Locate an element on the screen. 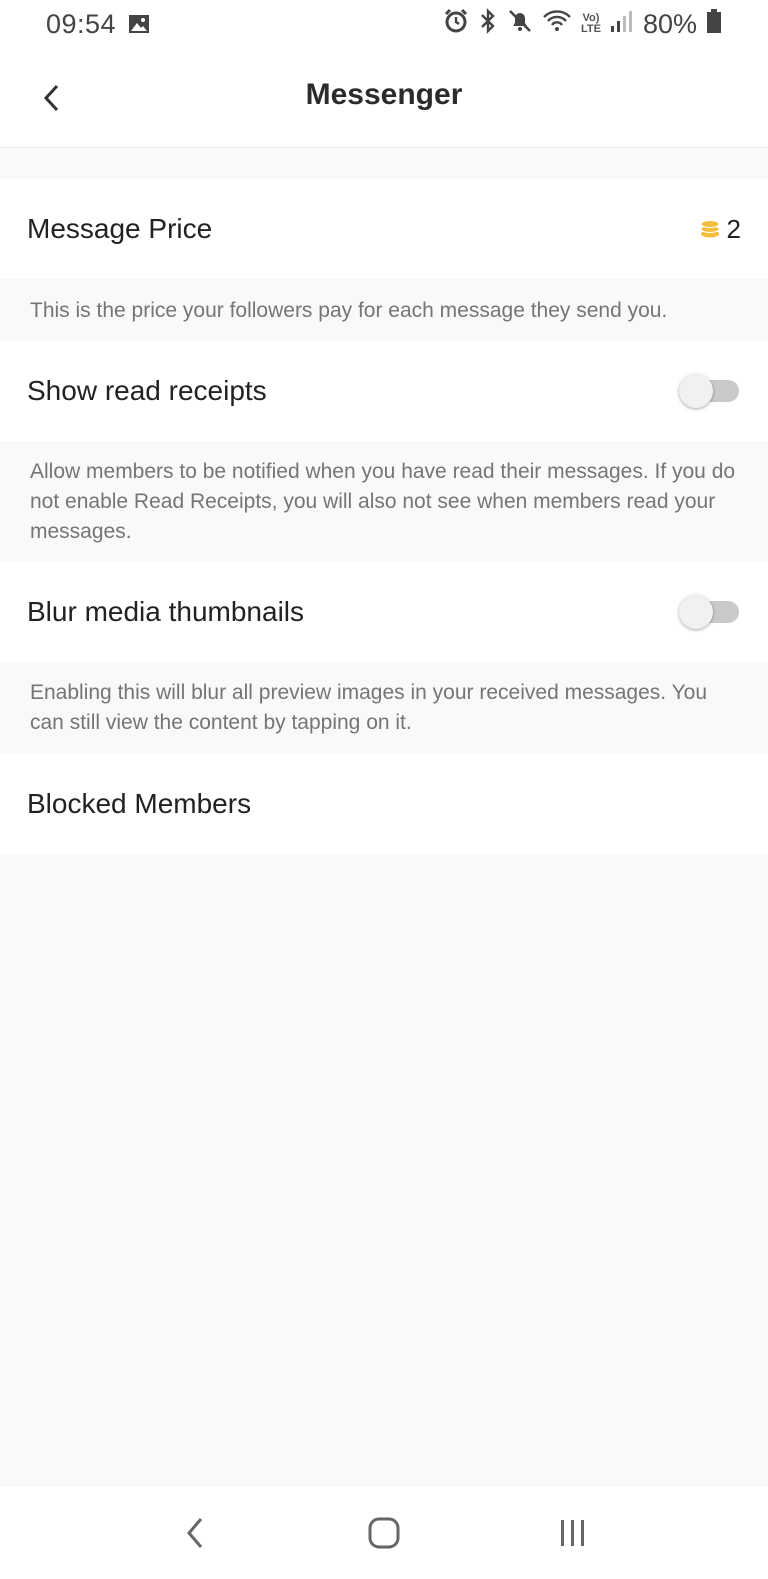  signal-icon is located at coordinates (621, 24).